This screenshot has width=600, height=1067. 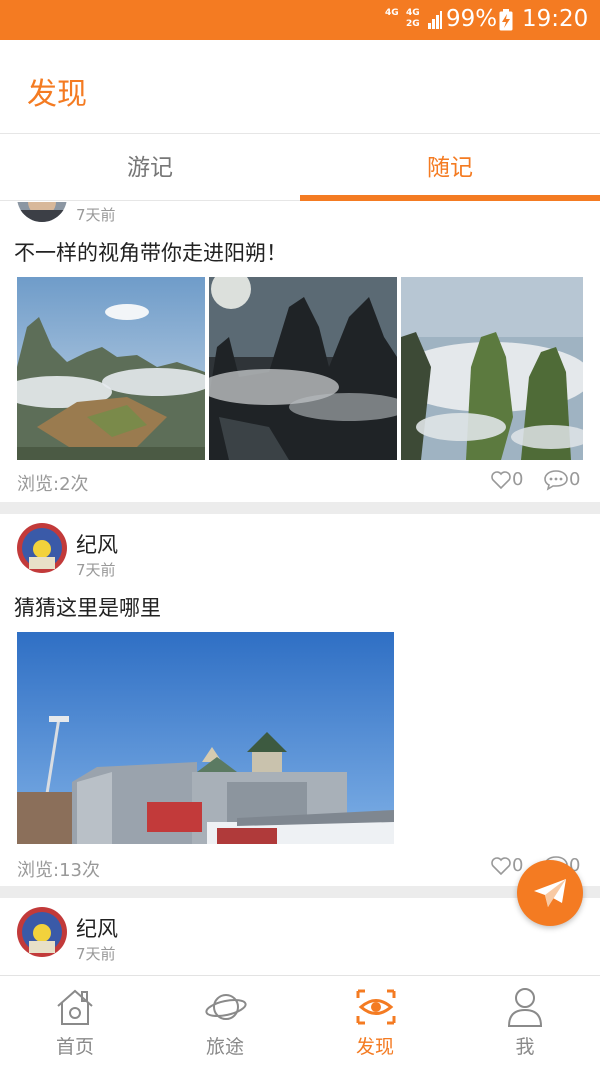 I want to click on network-label-2b: 2G, so click(x=413, y=24).